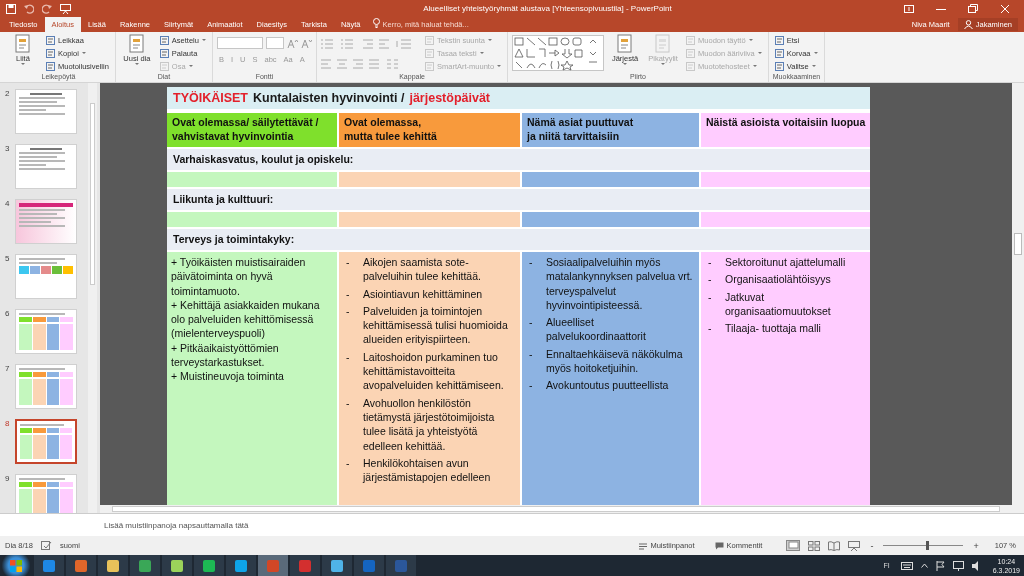 The width and height of the screenshot is (1024, 576). What do you see at coordinates (976, 545) in the screenshot?
I see `zoom-in-button: +` at bounding box center [976, 545].